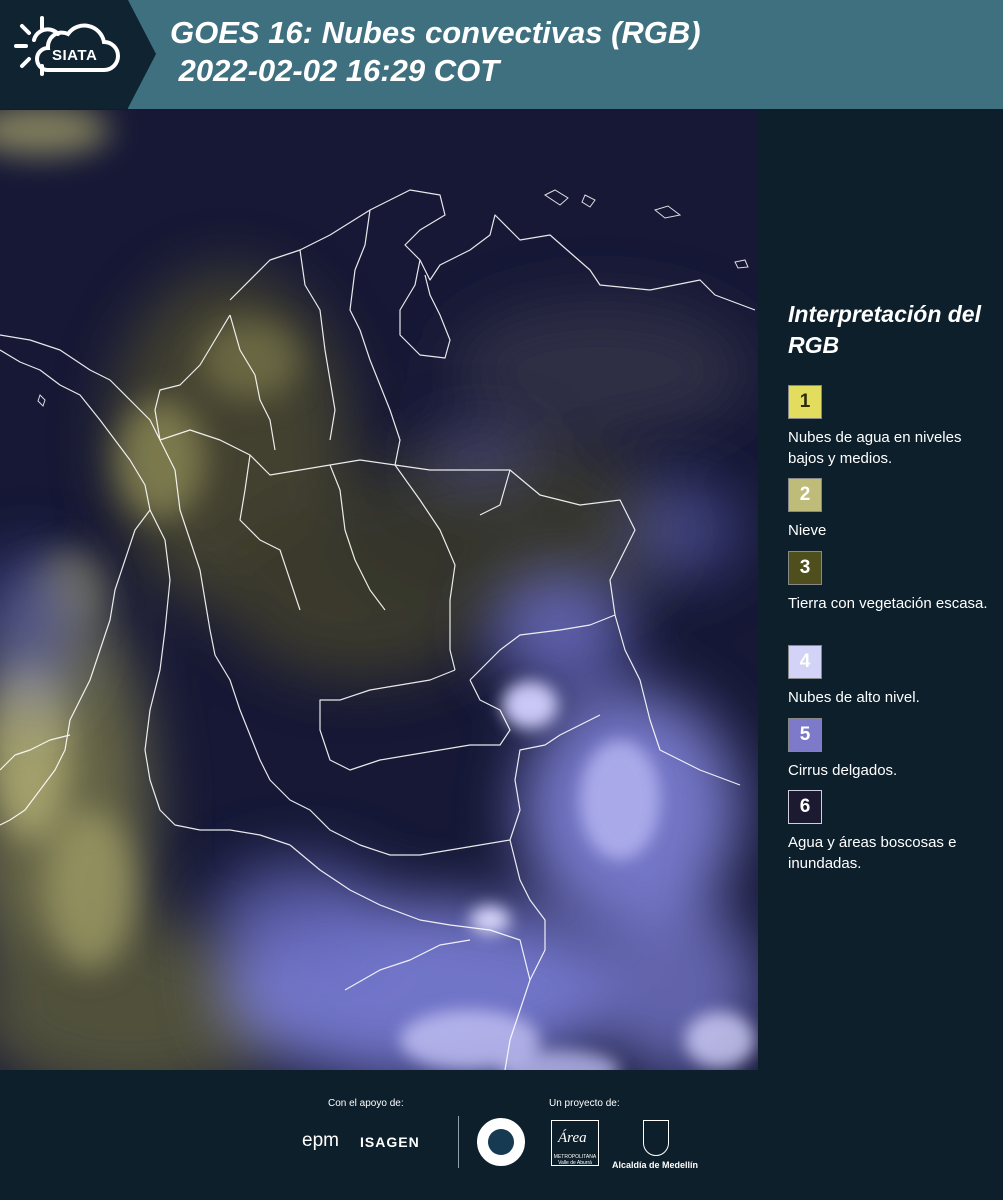 The image size is (1003, 1200). What do you see at coordinates (655, 1165) in the screenshot?
I see `alcaldia-logo-text: Alcaldía de Medellín` at bounding box center [655, 1165].